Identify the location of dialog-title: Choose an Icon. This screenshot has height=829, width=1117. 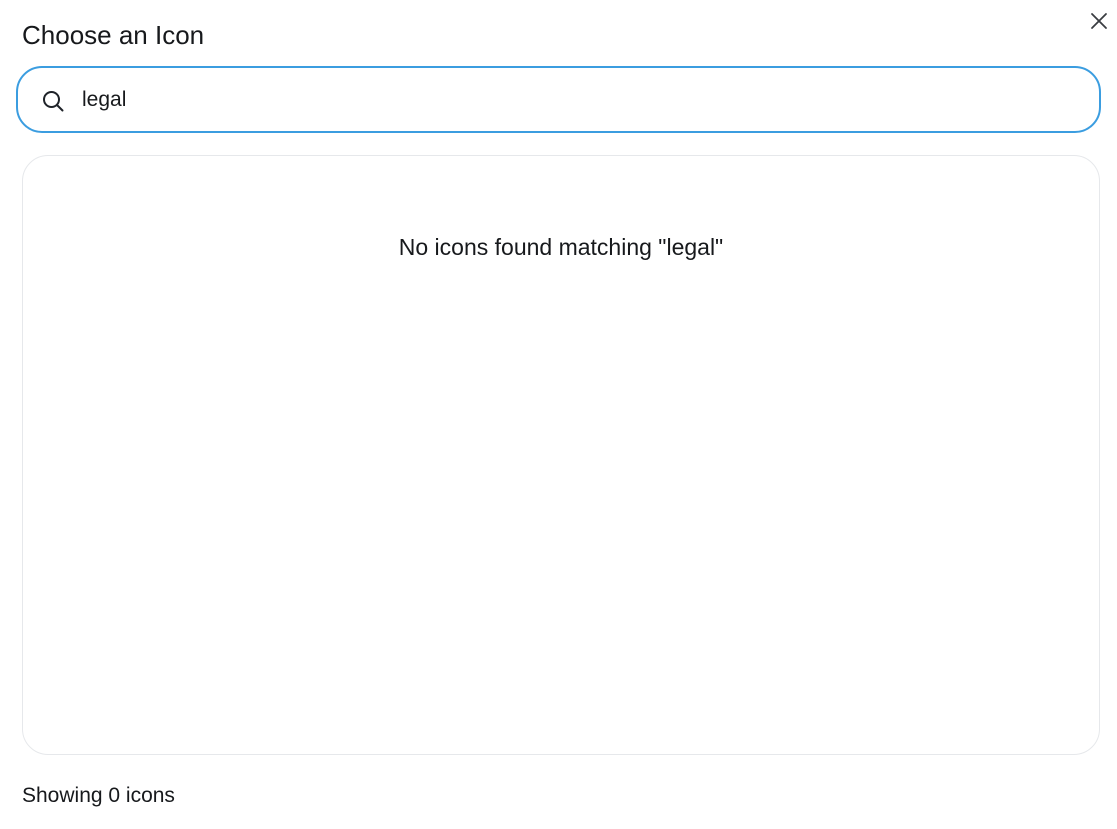
(113, 35).